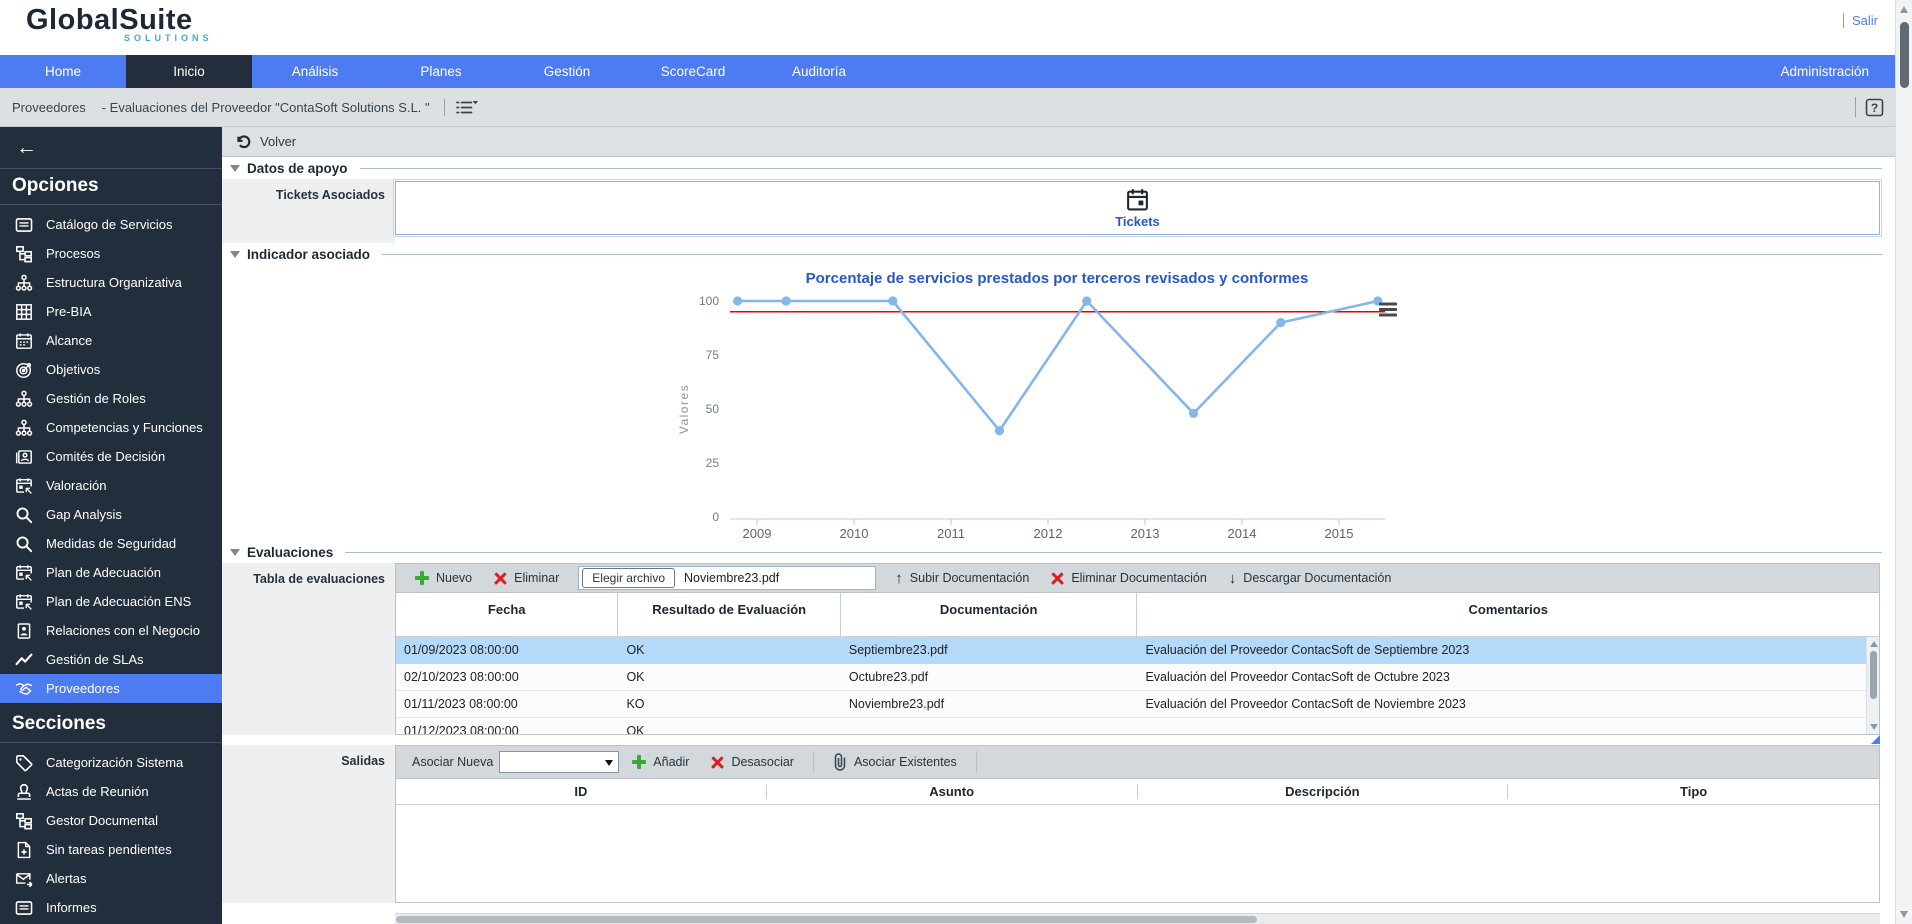  What do you see at coordinates (888, 677) in the screenshot?
I see `cell-documentacion: Octubre23.pdf` at bounding box center [888, 677].